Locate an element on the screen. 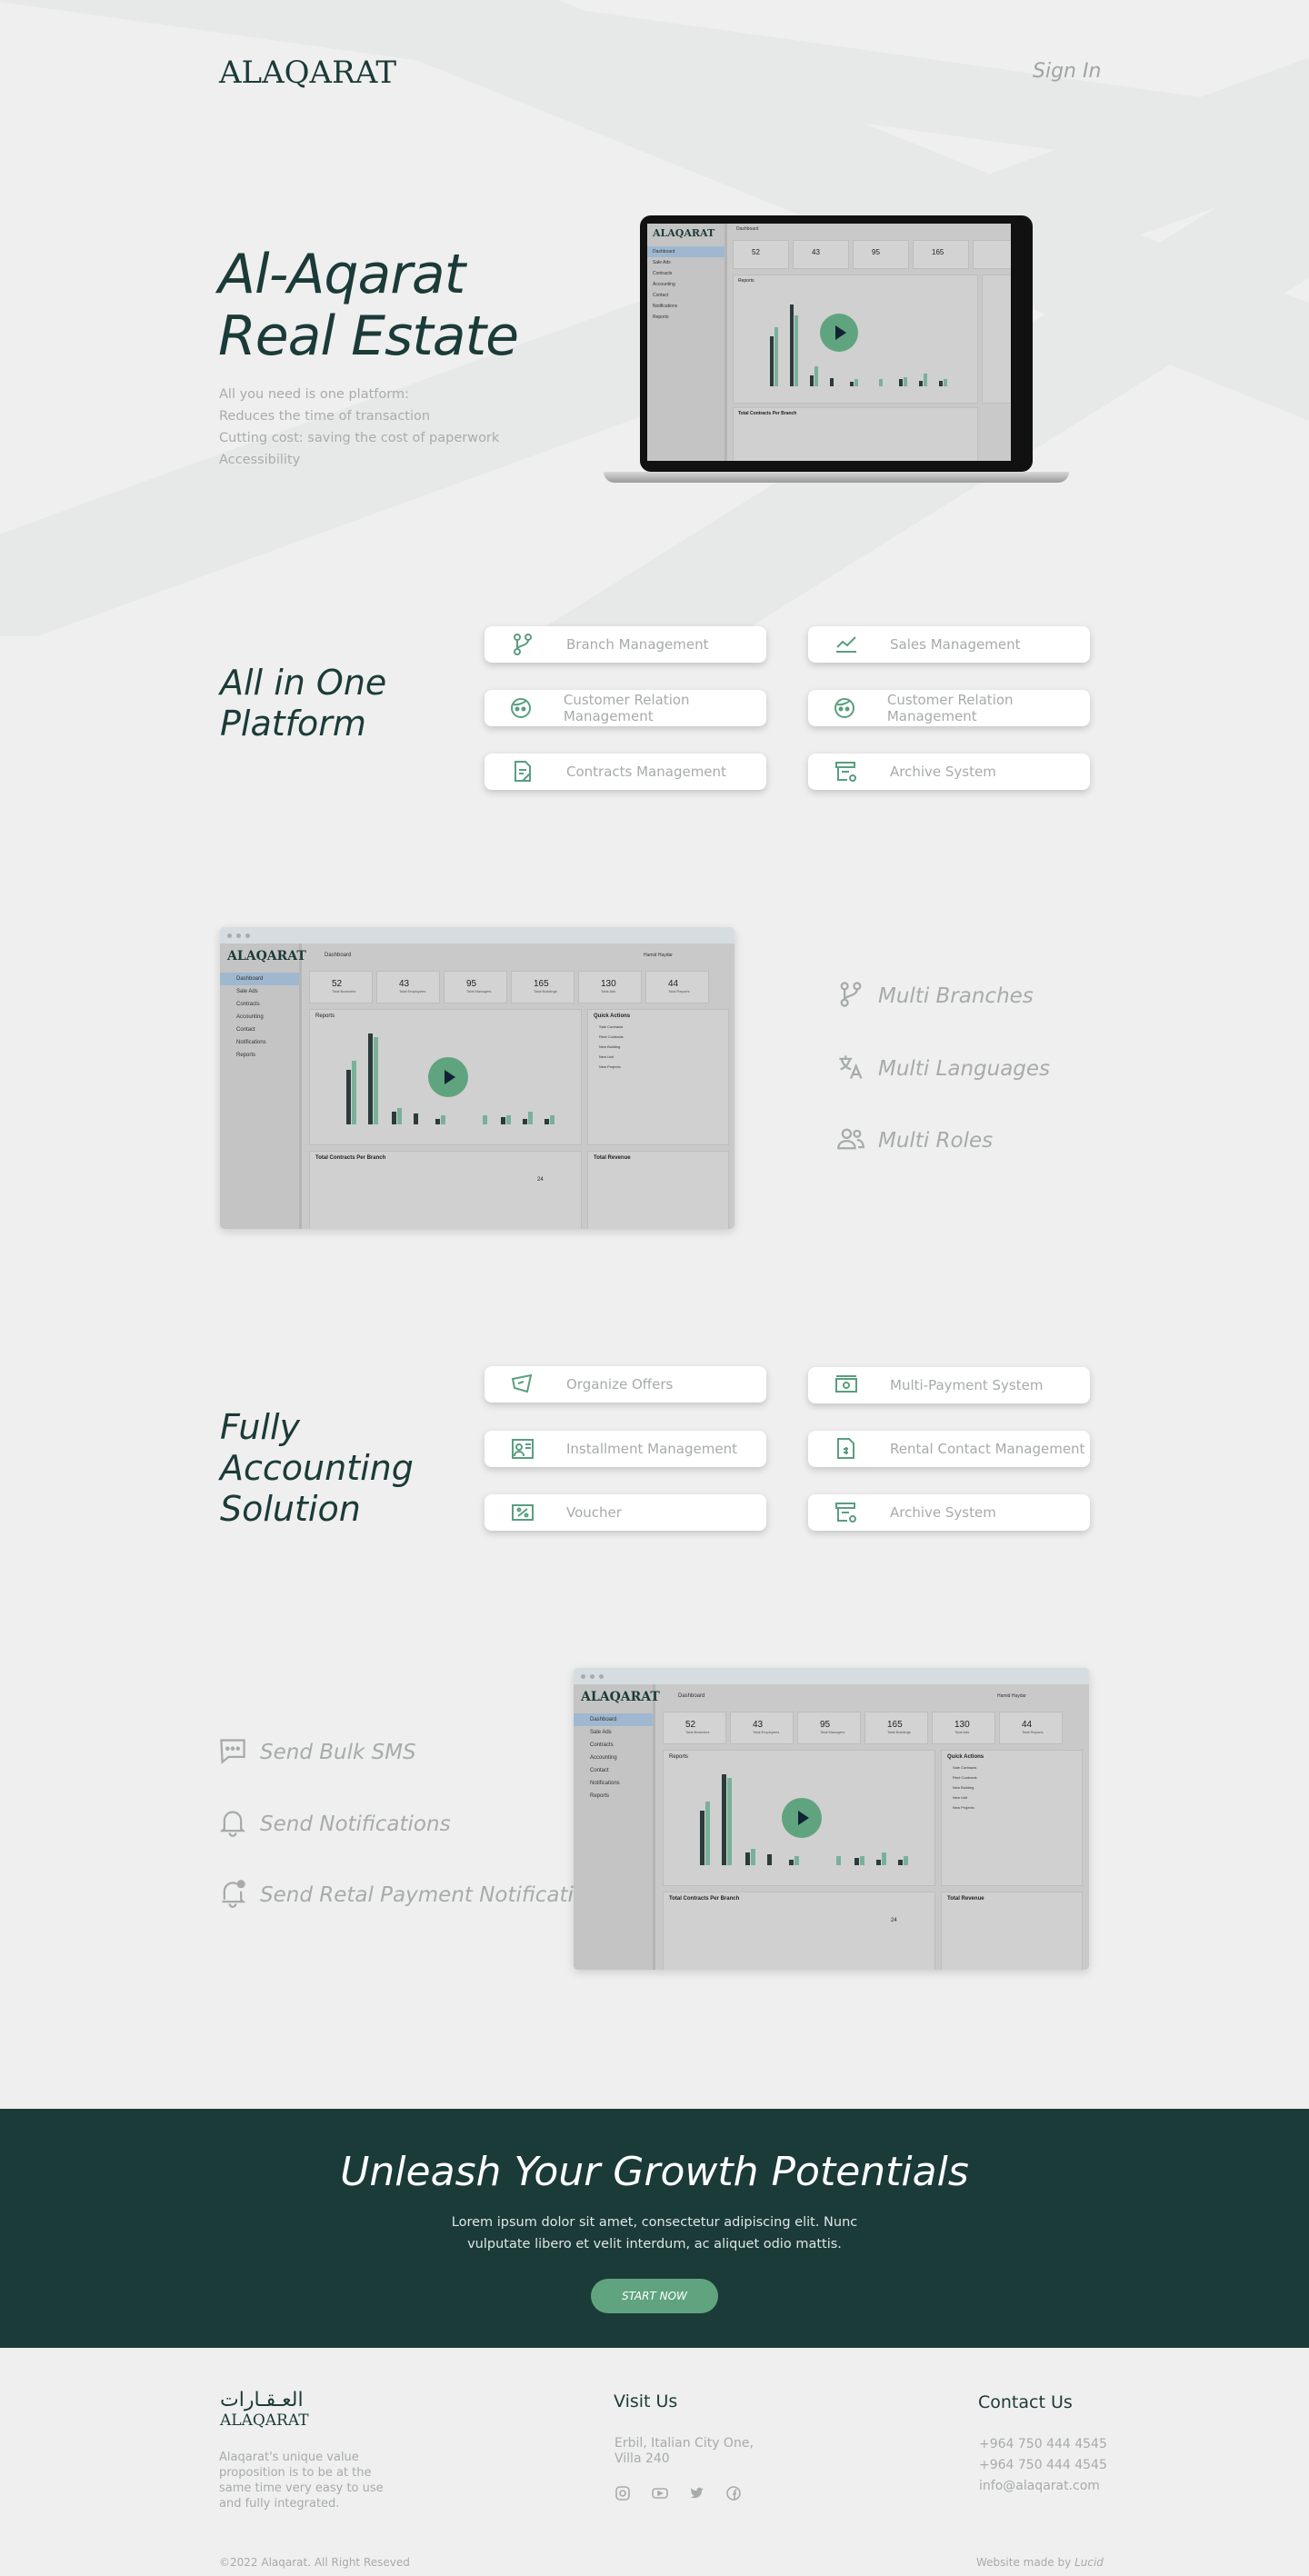 This screenshot has width=1309, height=2576. dashboard-page-title: Dashboard is located at coordinates (338, 955).